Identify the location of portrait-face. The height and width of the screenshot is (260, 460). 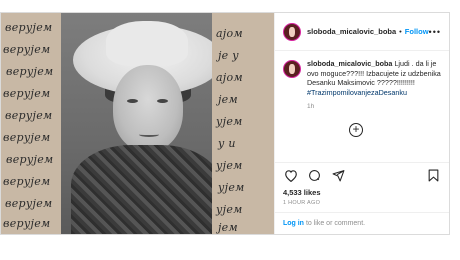
(148, 108).